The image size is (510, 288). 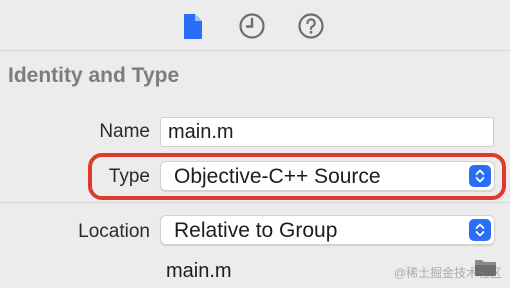 I want to click on location-popup-button: Relative to Group, so click(x=327, y=230).